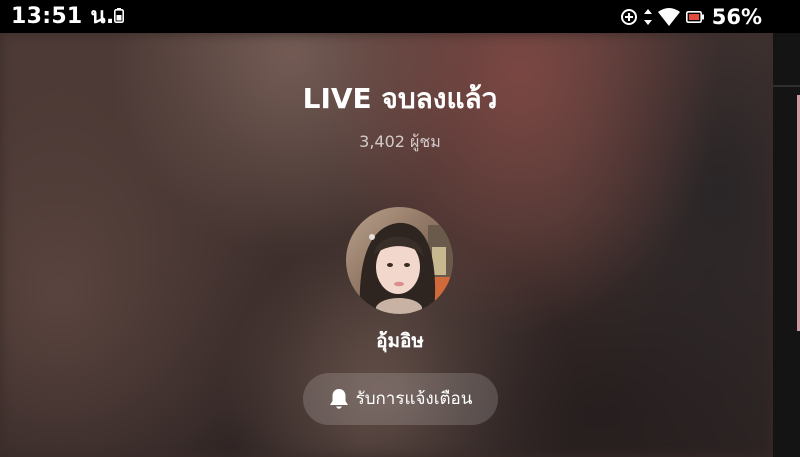 The width and height of the screenshot is (800, 457). Describe the element at coordinates (694, 17) in the screenshot. I see `battery-icon` at that location.